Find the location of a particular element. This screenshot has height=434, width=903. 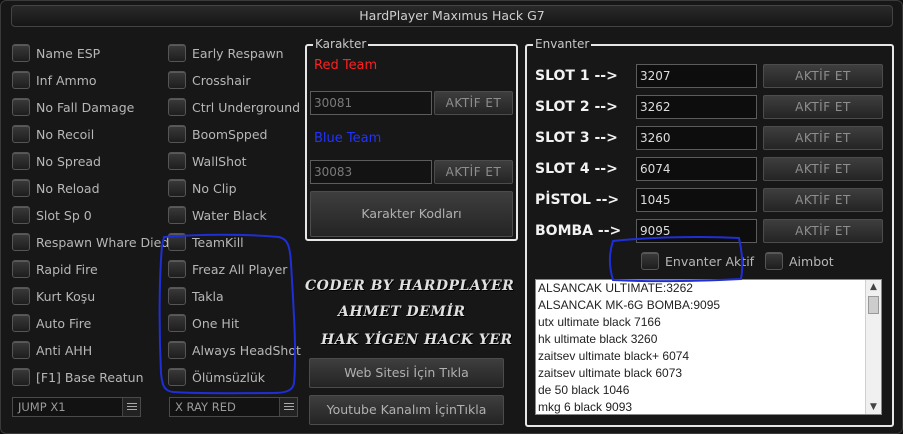

checkbox-row: Rapid Fire is located at coordinates (55, 269).